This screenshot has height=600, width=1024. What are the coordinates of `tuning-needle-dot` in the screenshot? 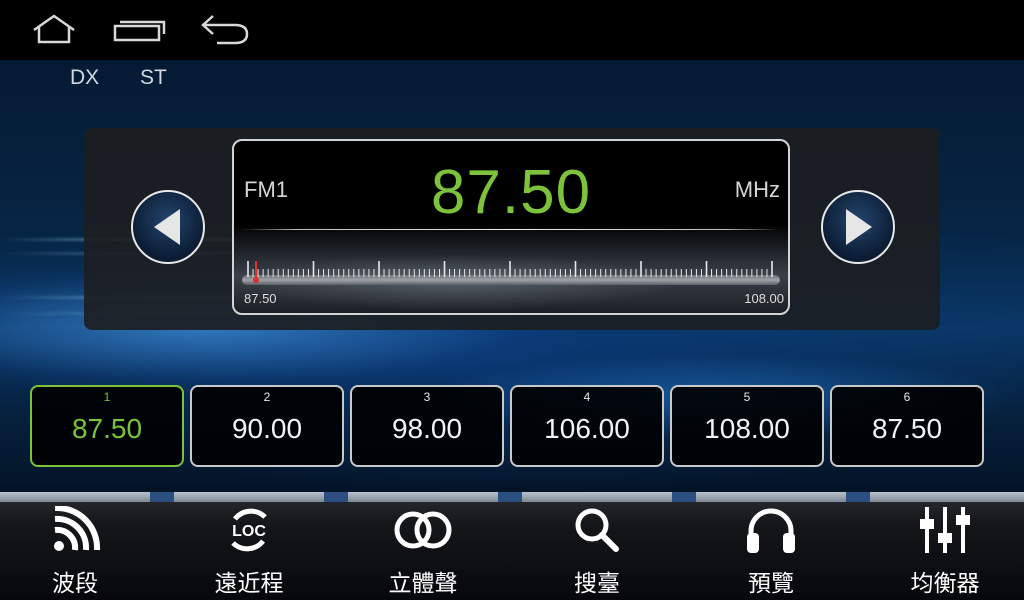 It's located at (256, 280).